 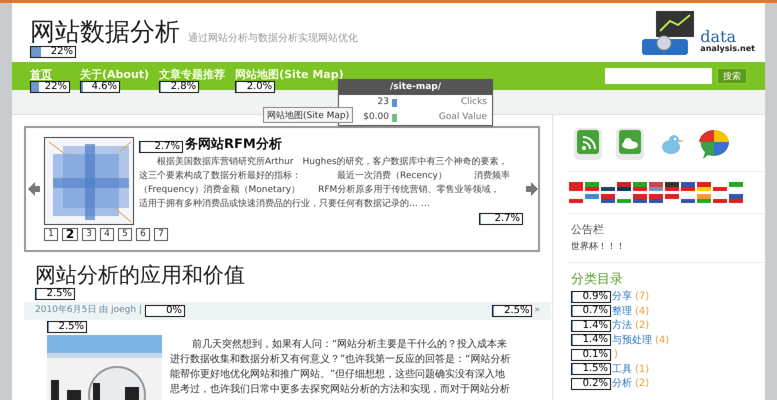 I want to click on category-link: 方法, so click(x=622, y=326).